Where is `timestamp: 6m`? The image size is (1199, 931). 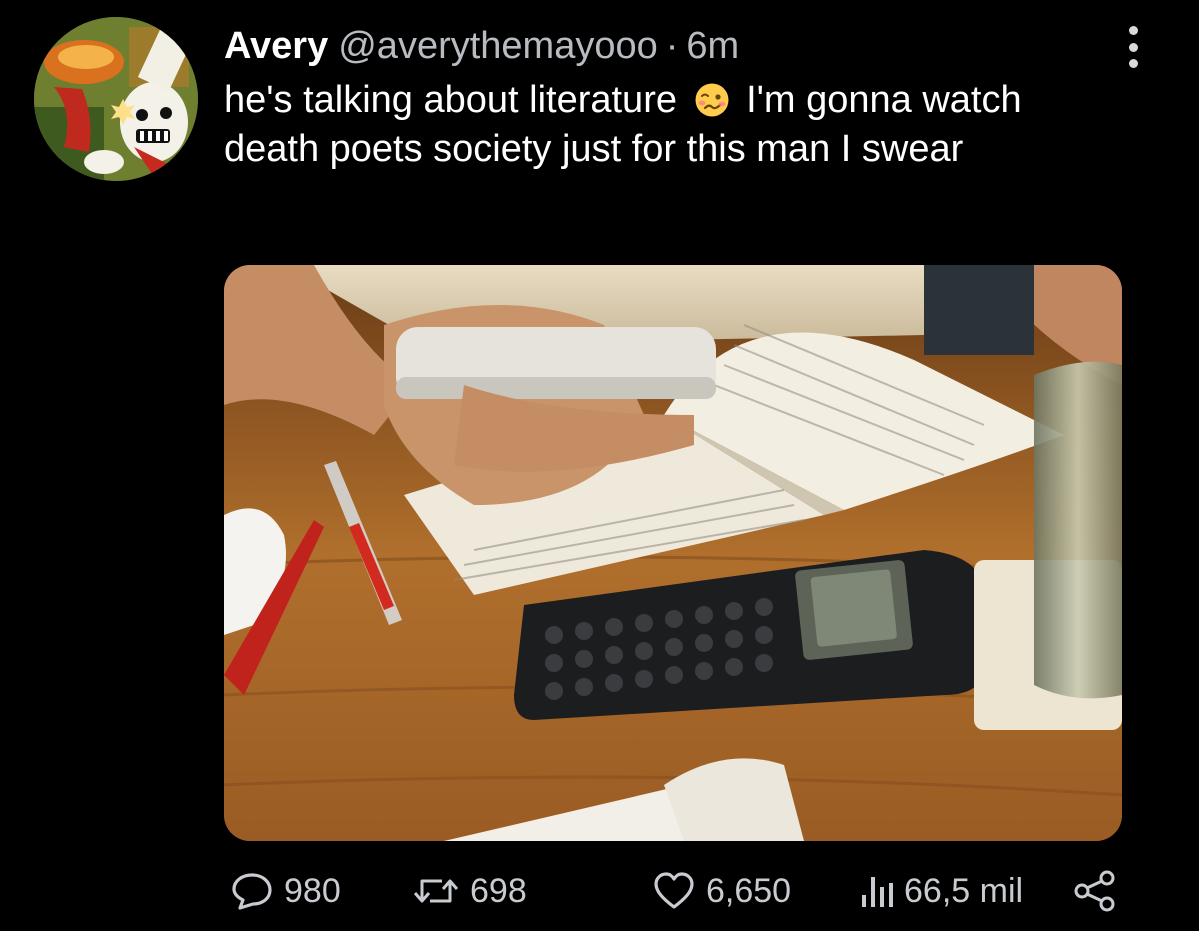 timestamp: 6m is located at coordinates (712, 46).